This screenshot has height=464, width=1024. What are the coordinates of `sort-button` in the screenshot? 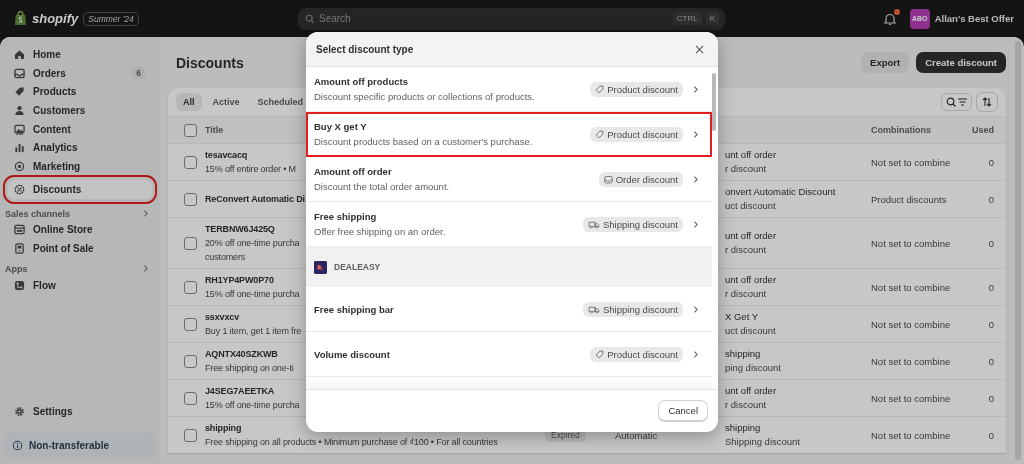 It's located at (987, 102).